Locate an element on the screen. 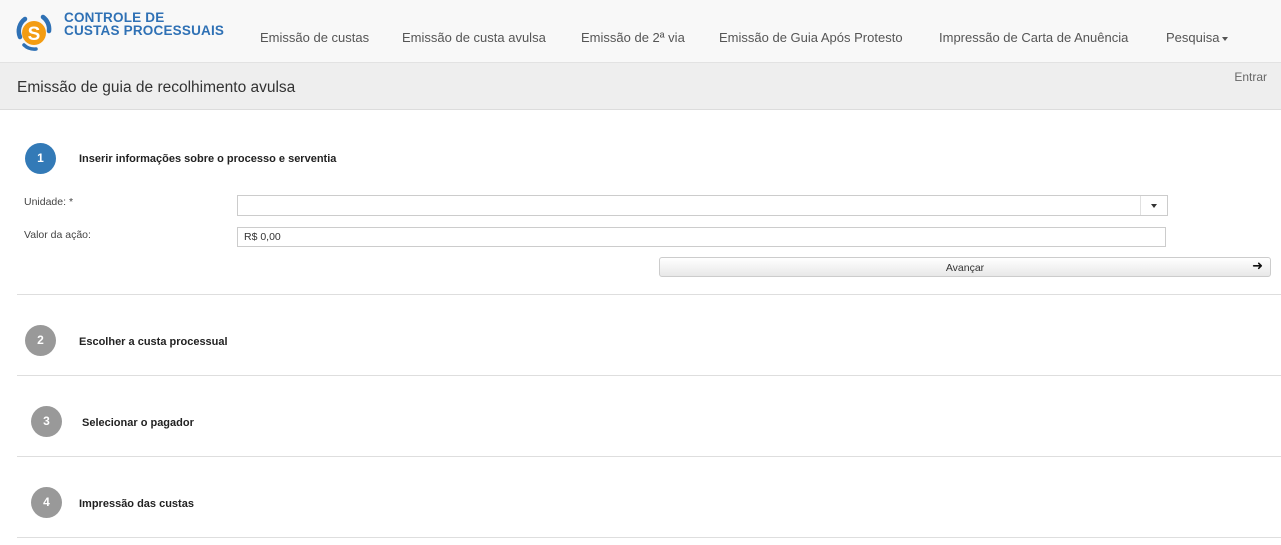 The width and height of the screenshot is (1281, 545). logo-icon: S is located at coordinates (34, 31).